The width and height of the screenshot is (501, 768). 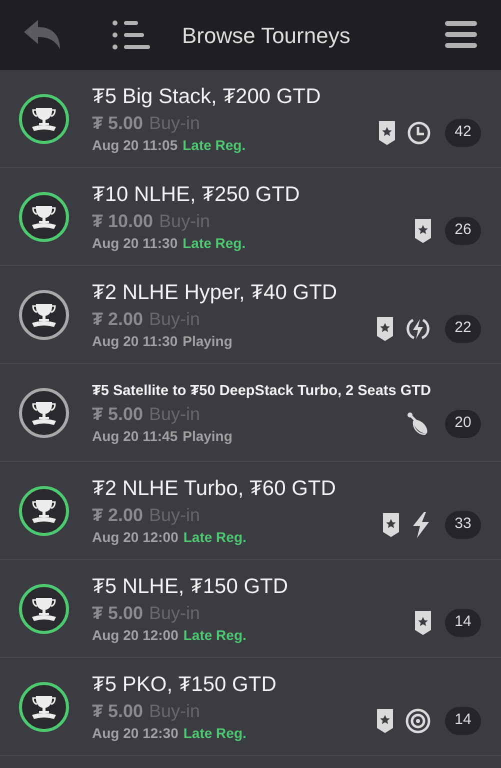 I want to click on start-time: Aug 20 11:05, so click(x=135, y=145).